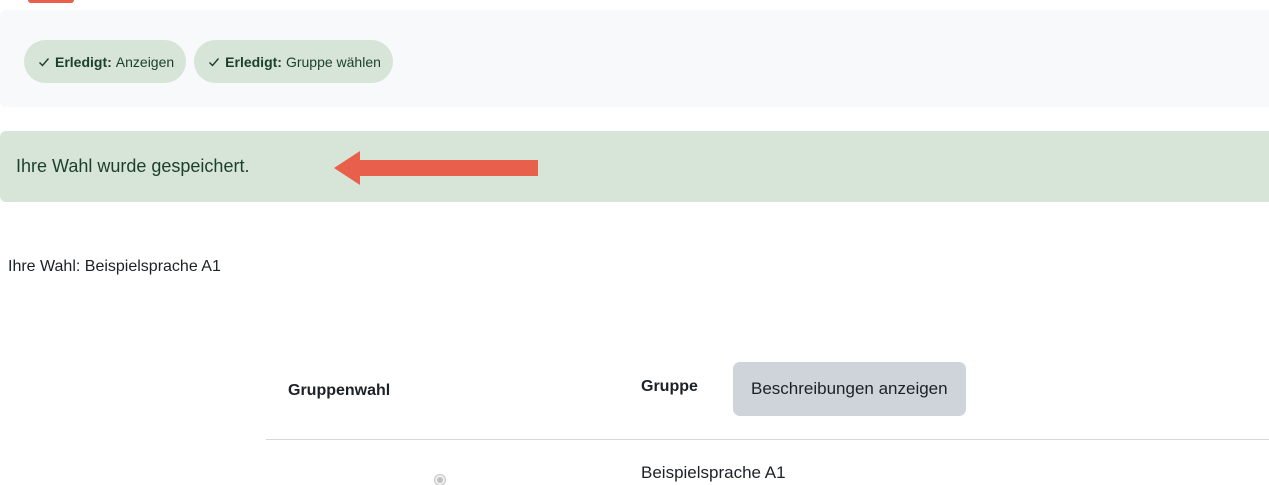 This screenshot has height=485, width=1269. I want to click on success-alert: Ihre Wahl wurde gespeichert., so click(634, 166).